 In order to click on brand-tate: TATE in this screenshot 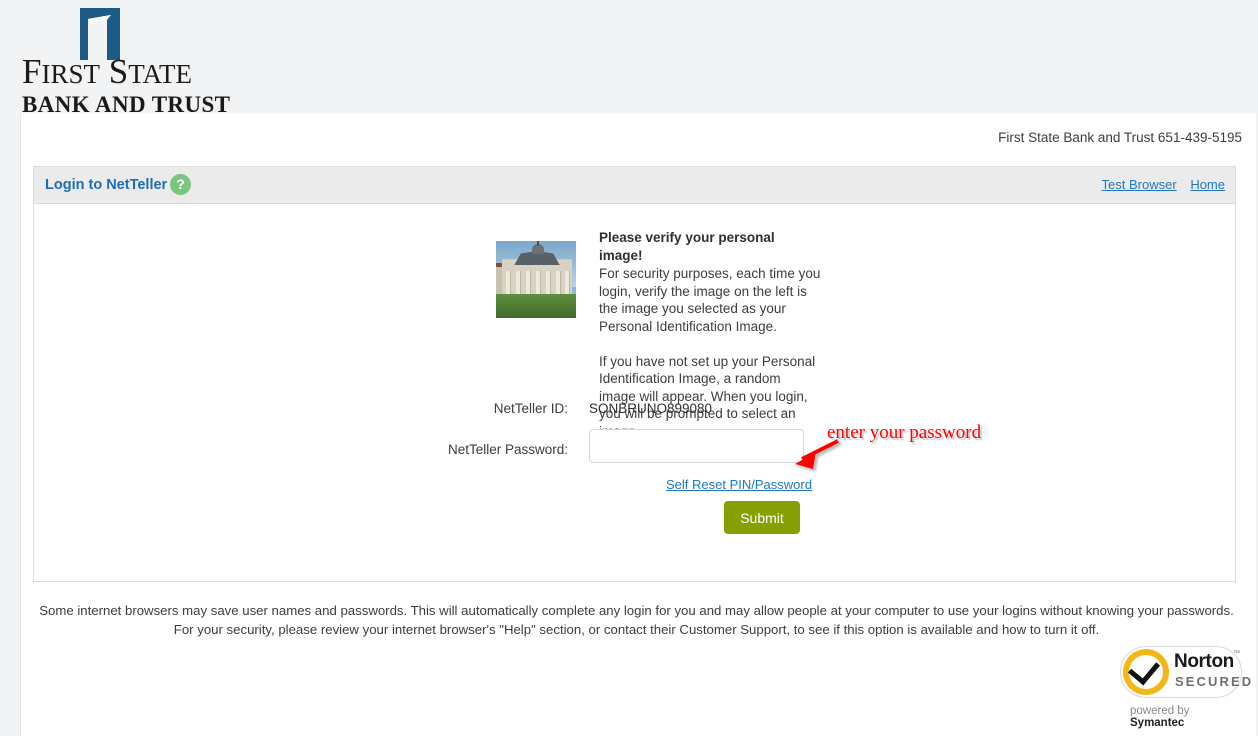, I will do `click(160, 74)`.